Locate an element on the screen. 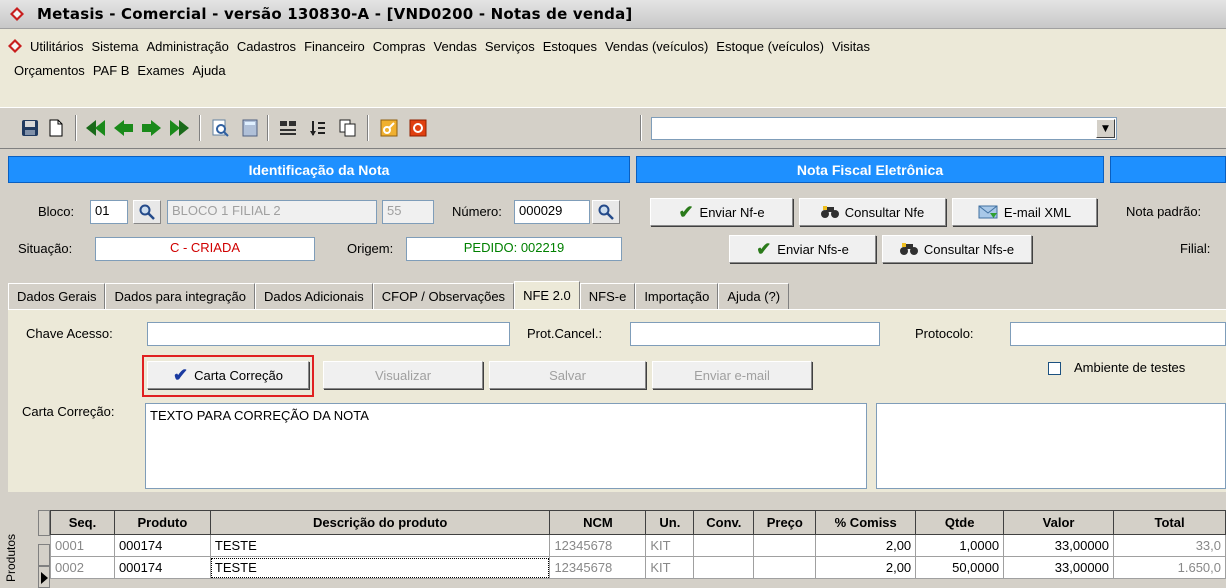 This screenshot has width=1226, height=588. key-icon is located at coordinates (389, 128).